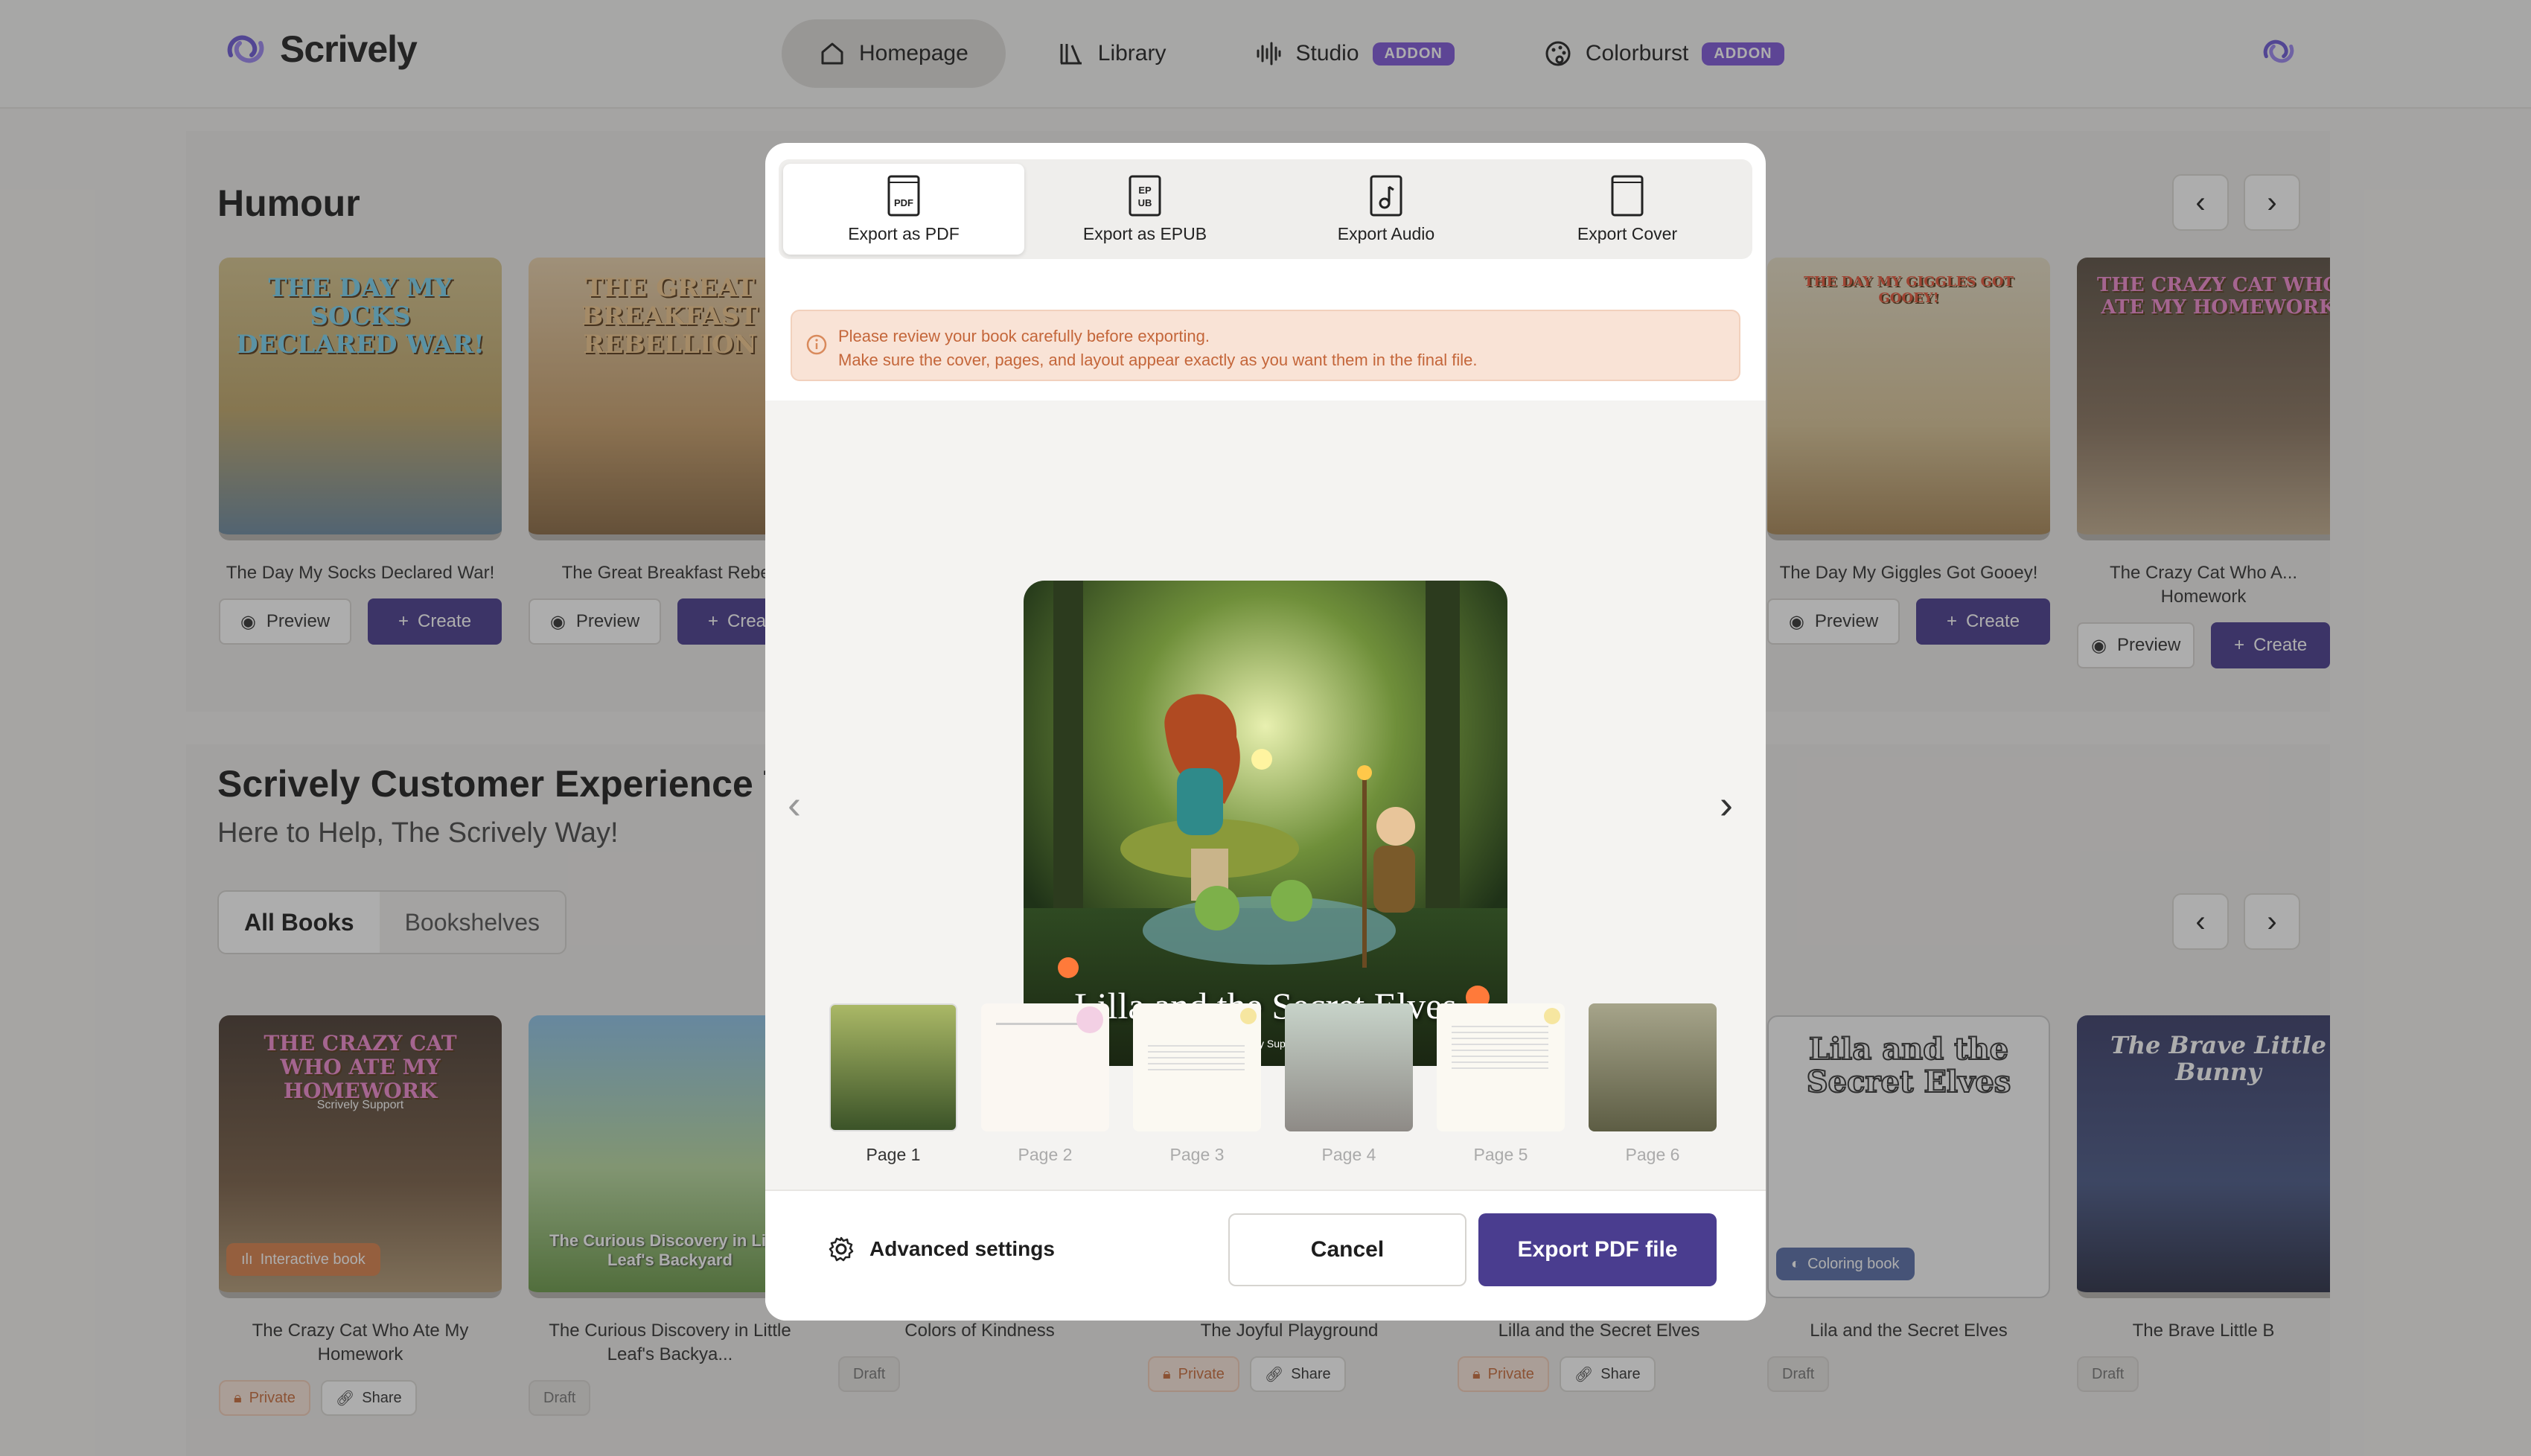 The height and width of the screenshot is (1456, 2531). What do you see at coordinates (1628, 233) in the screenshot?
I see `tab-label: Export Cover` at bounding box center [1628, 233].